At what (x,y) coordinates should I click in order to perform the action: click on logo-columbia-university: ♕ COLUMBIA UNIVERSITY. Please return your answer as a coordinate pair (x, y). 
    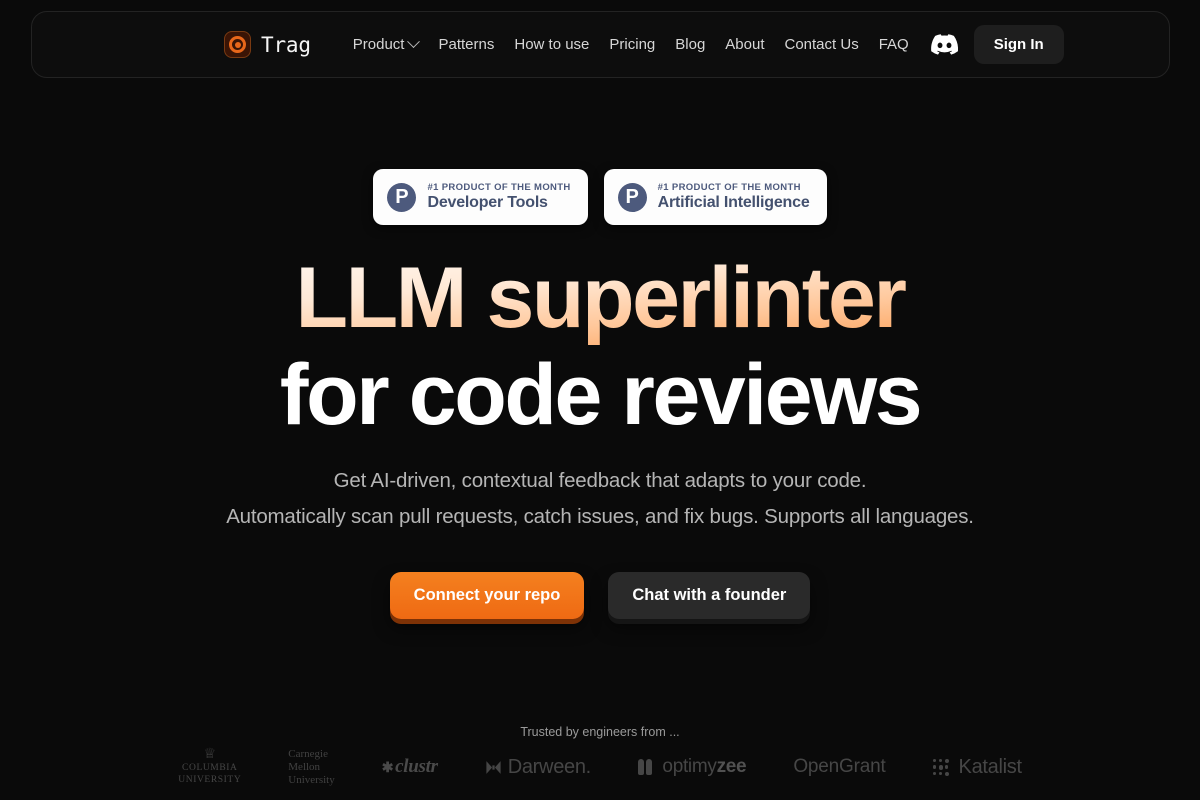
    Looking at the image, I should click on (209, 767).